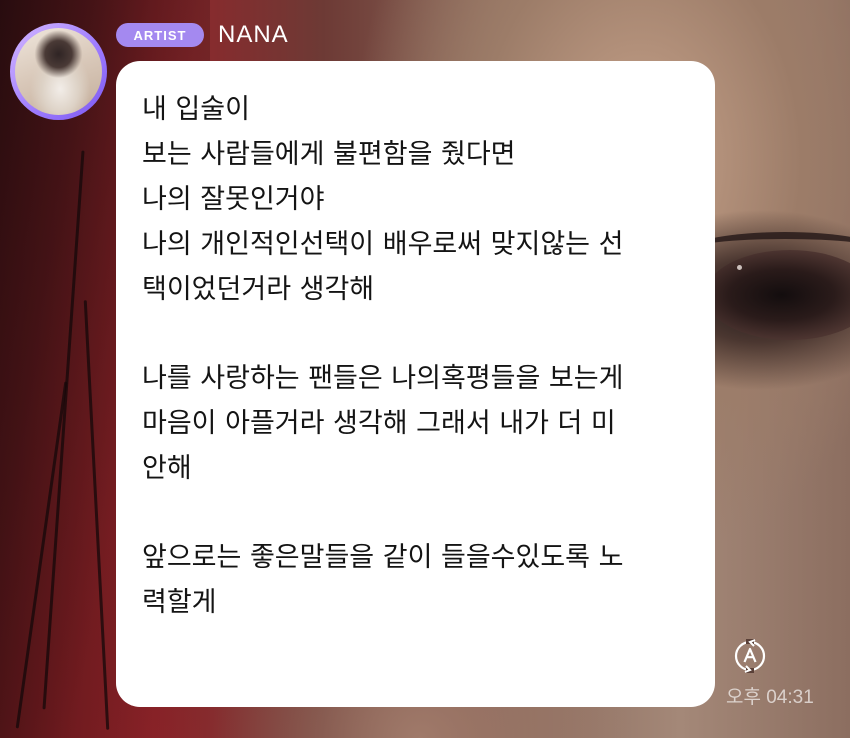  Describe the element at coordinates (179, 602) in the screenshot. I see `message-line: 력할게` at that location.